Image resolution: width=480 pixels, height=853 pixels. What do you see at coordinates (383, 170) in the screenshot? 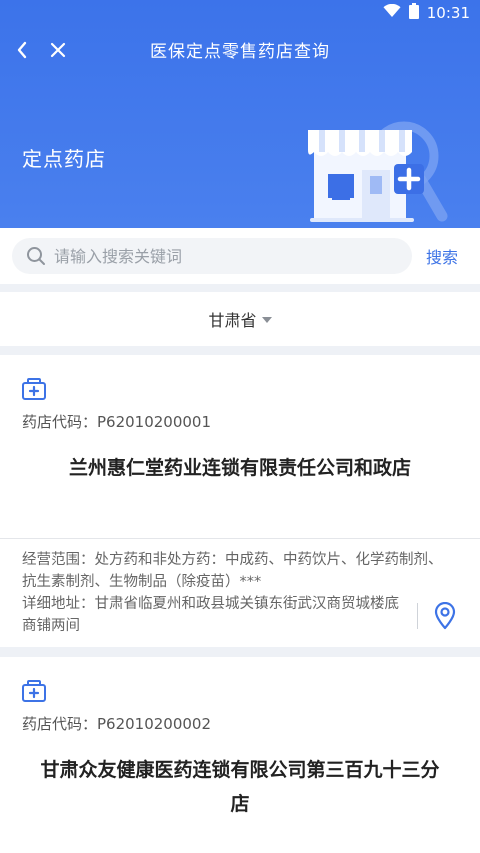
I see `pharmacy-store-illustration` at bounding box center [383, 170].